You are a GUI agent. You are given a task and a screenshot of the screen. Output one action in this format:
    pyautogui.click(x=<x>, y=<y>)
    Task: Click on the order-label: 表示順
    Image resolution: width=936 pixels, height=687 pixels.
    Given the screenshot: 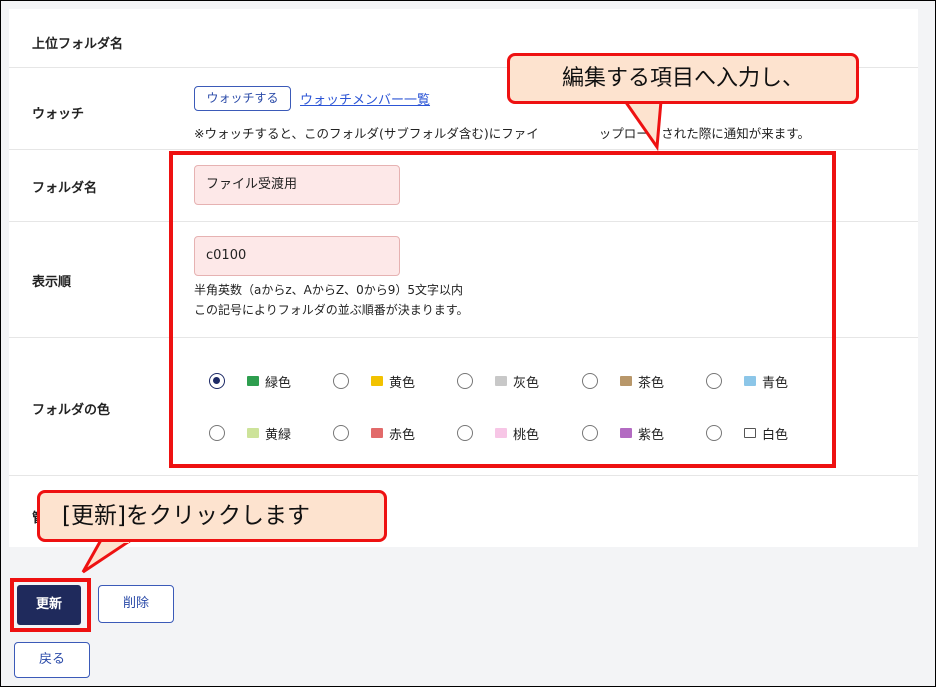 What is the action you would take?
    pyautogui.click(x=52, y=282)
    